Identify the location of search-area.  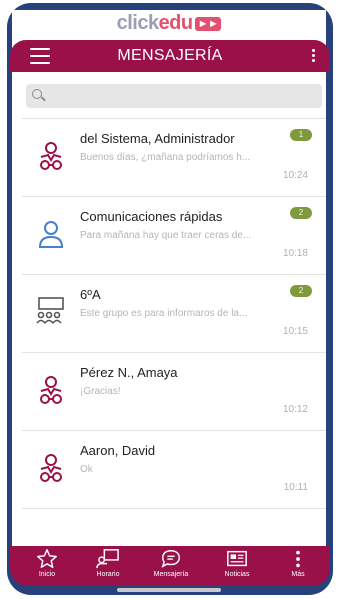
(169, 95).